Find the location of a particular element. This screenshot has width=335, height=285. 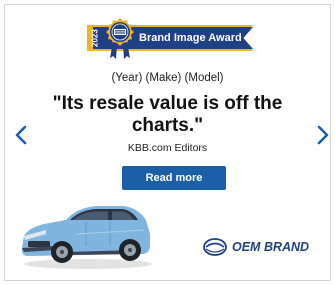

kbb-seal-icon is located at coordinates (120, 38).